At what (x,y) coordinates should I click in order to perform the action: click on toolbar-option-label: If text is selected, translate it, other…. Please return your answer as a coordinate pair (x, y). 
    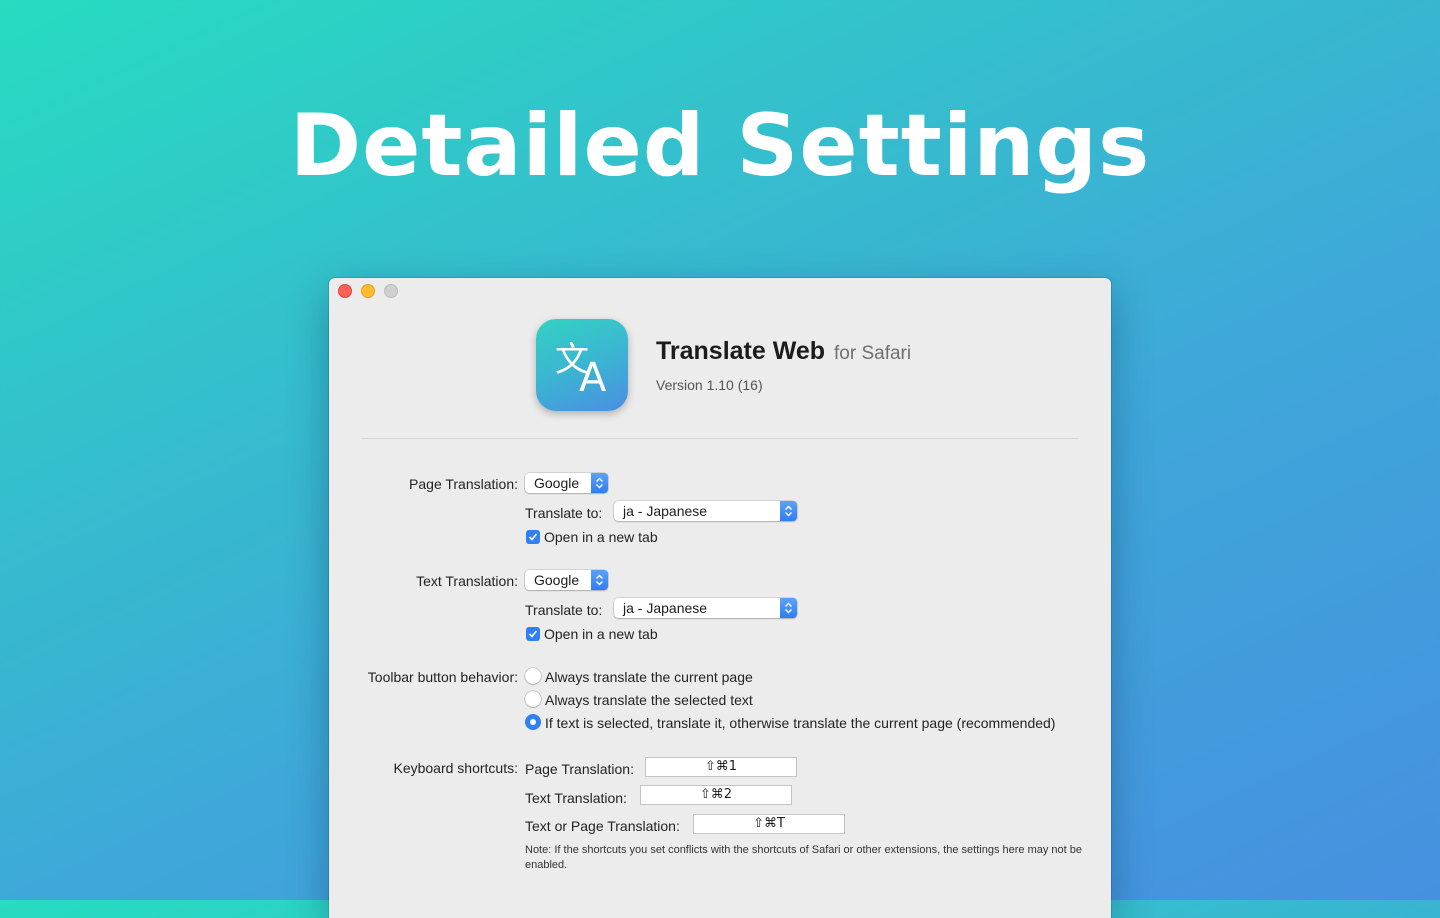
    Looking at the image, I should click on (800, 723).